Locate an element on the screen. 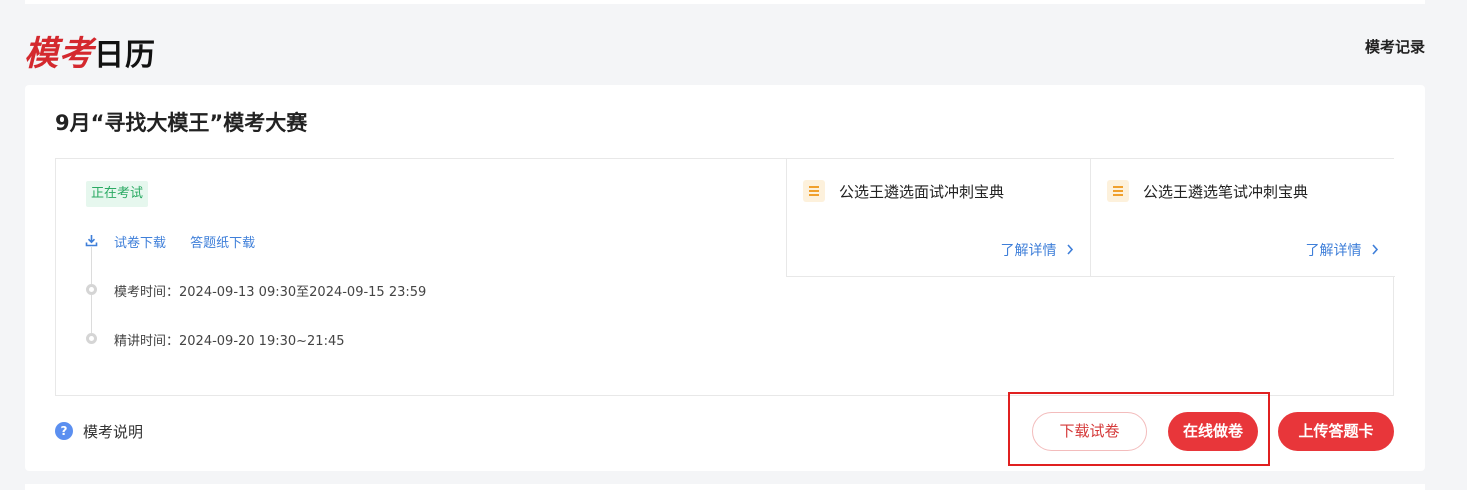 Image resolution: width=1467 pixels, height=490 pixels. exam-title: 9月“寻找大模王”模考大赛 is located at coordinates (181, 123).